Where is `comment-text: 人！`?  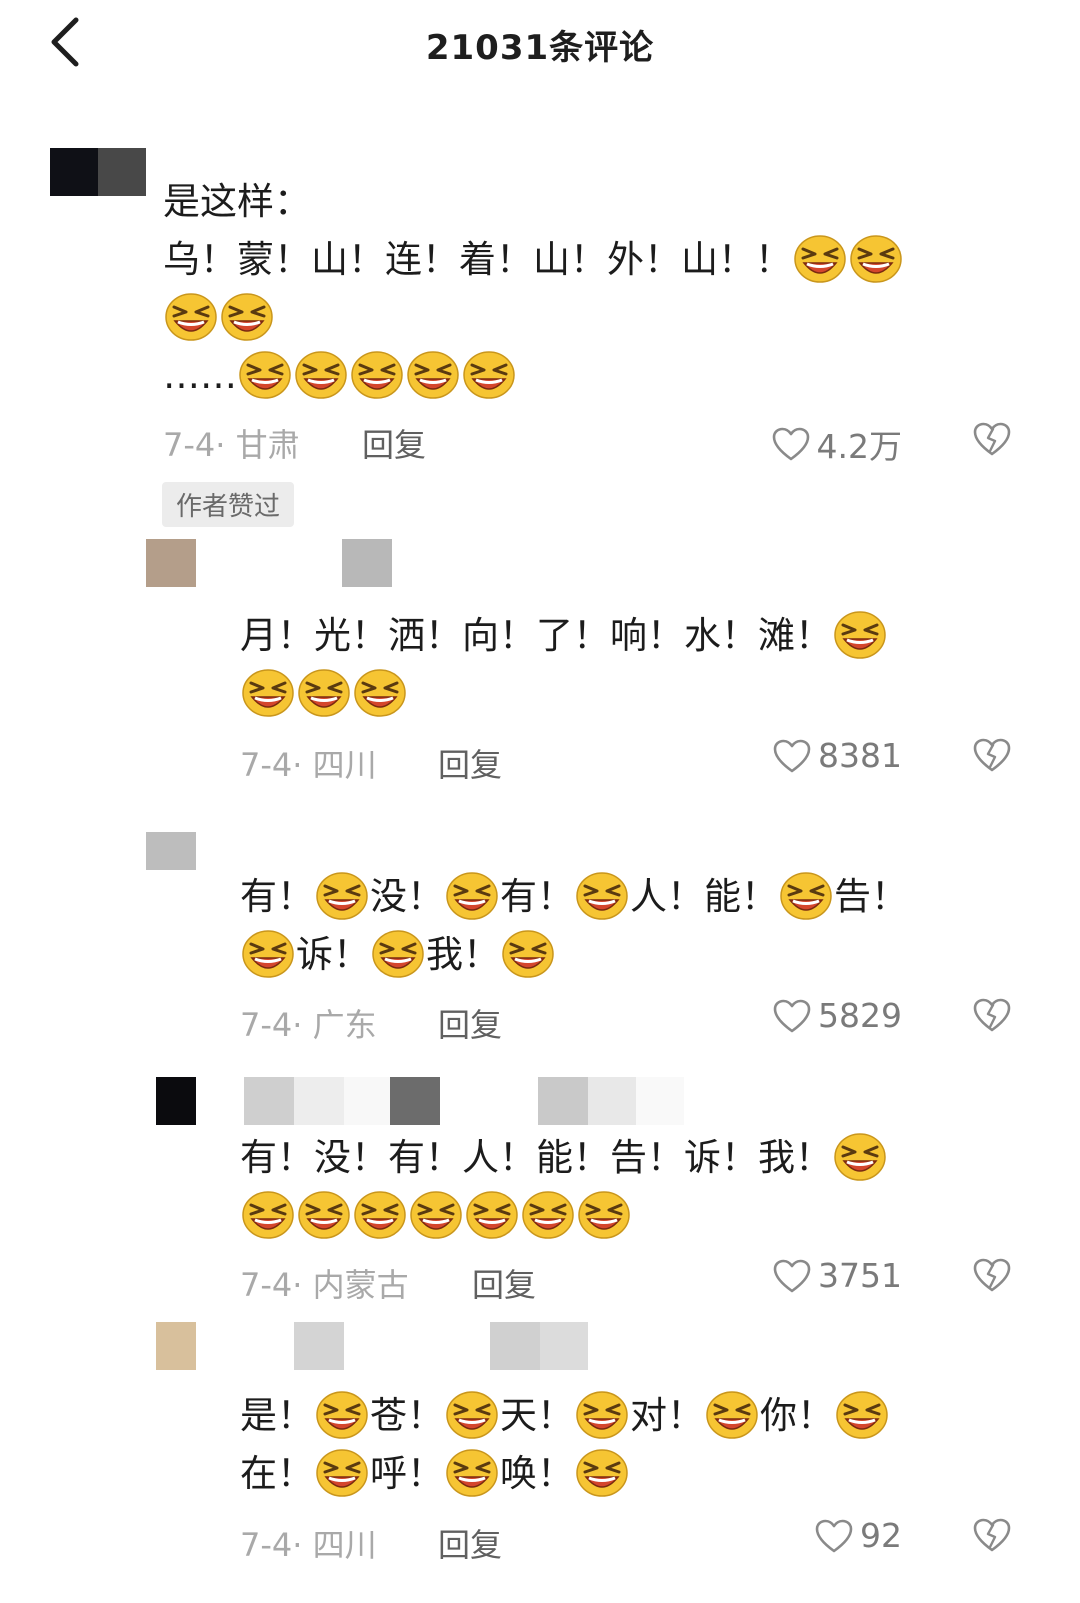 comment-text: 人！ is located at coordinates (499, 1157).